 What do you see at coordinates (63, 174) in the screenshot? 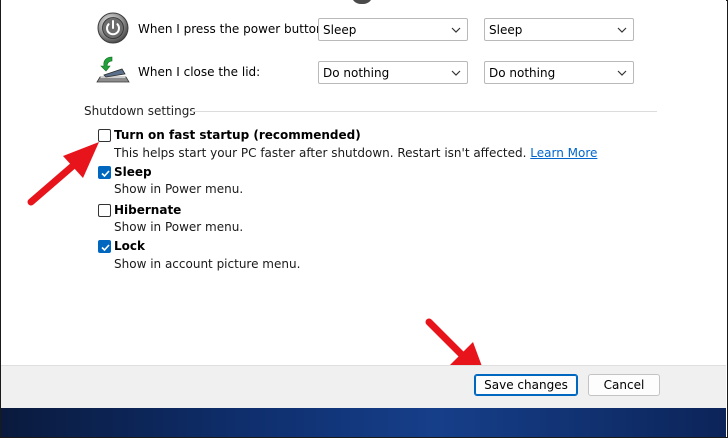
I see `annotation-arrow-icon` at bounding box center [63, 174].